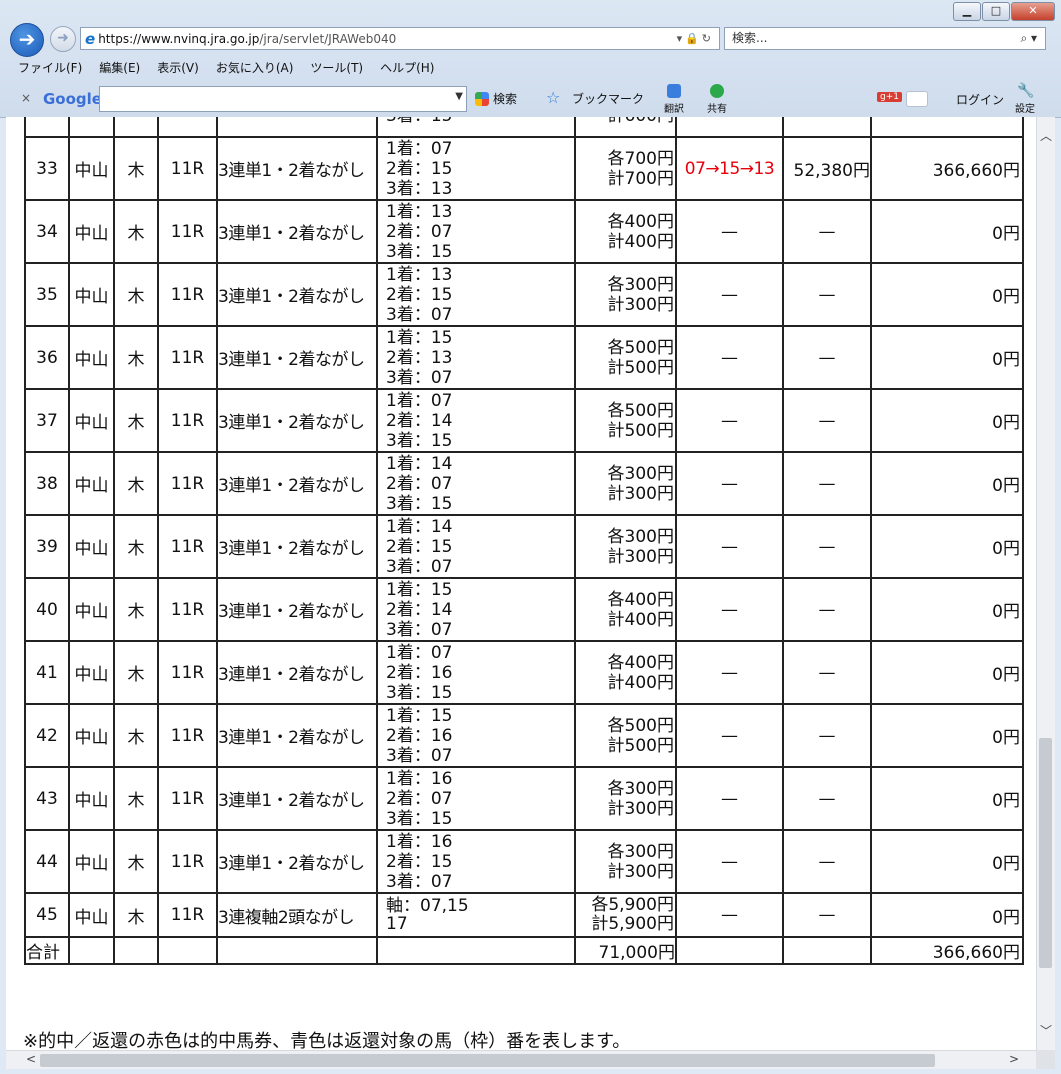 This screenshot has height=1074, width=1061. Describe the element at coordinates (27, 40) in the screenshot. I see `back-button: ➔` at that location.